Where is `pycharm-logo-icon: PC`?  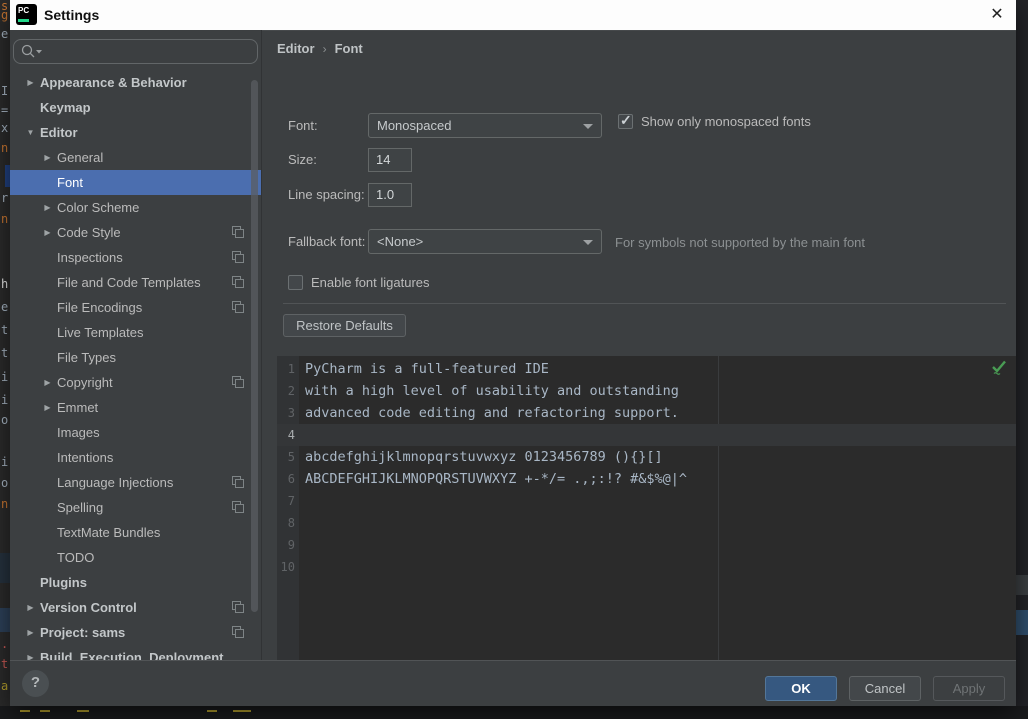 pycharm-logo-icon: PC is located at coordinates (26, 14).